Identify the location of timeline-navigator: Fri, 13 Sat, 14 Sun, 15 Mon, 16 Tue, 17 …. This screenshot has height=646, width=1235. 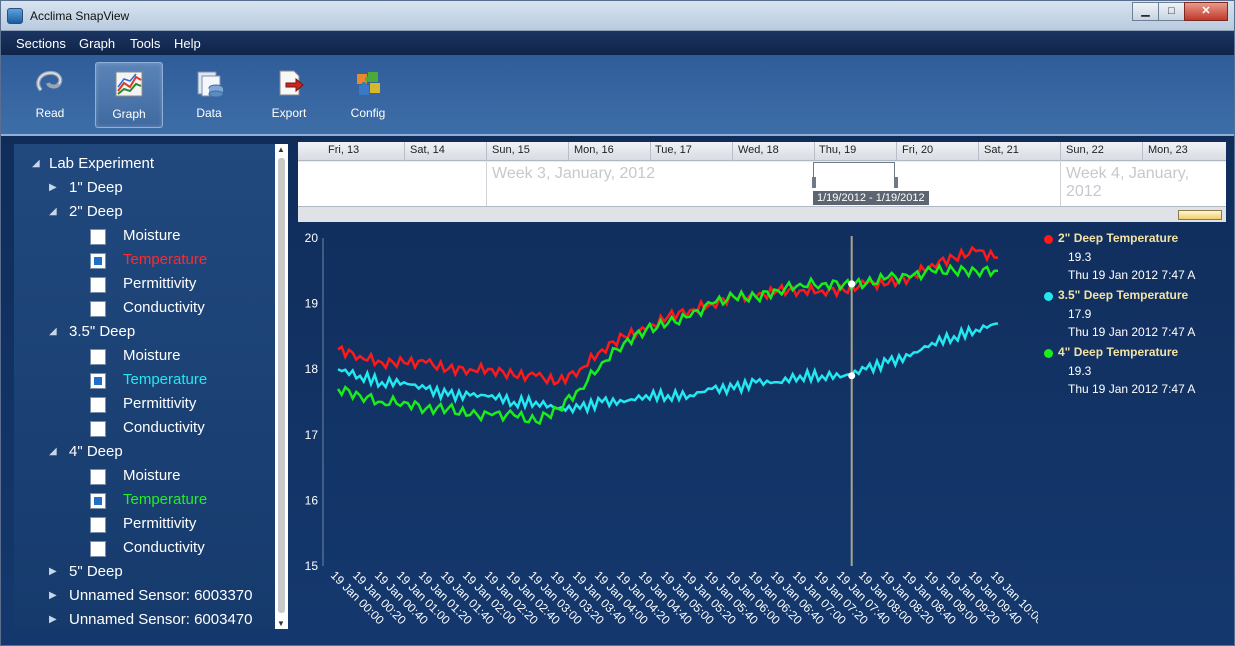
(762, 182).